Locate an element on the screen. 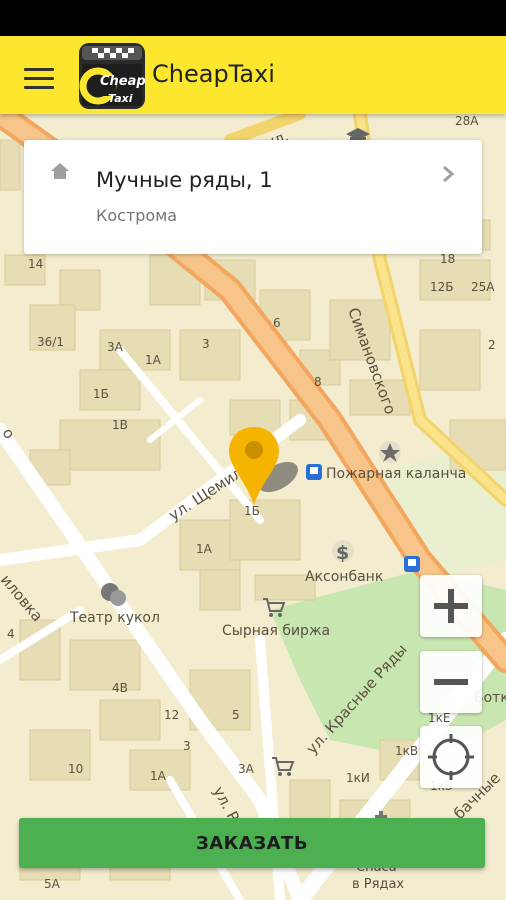 Image resolution: width=506 pixels, height=900 pixels. house-number: 1Б is located at coordinates (101, 394).